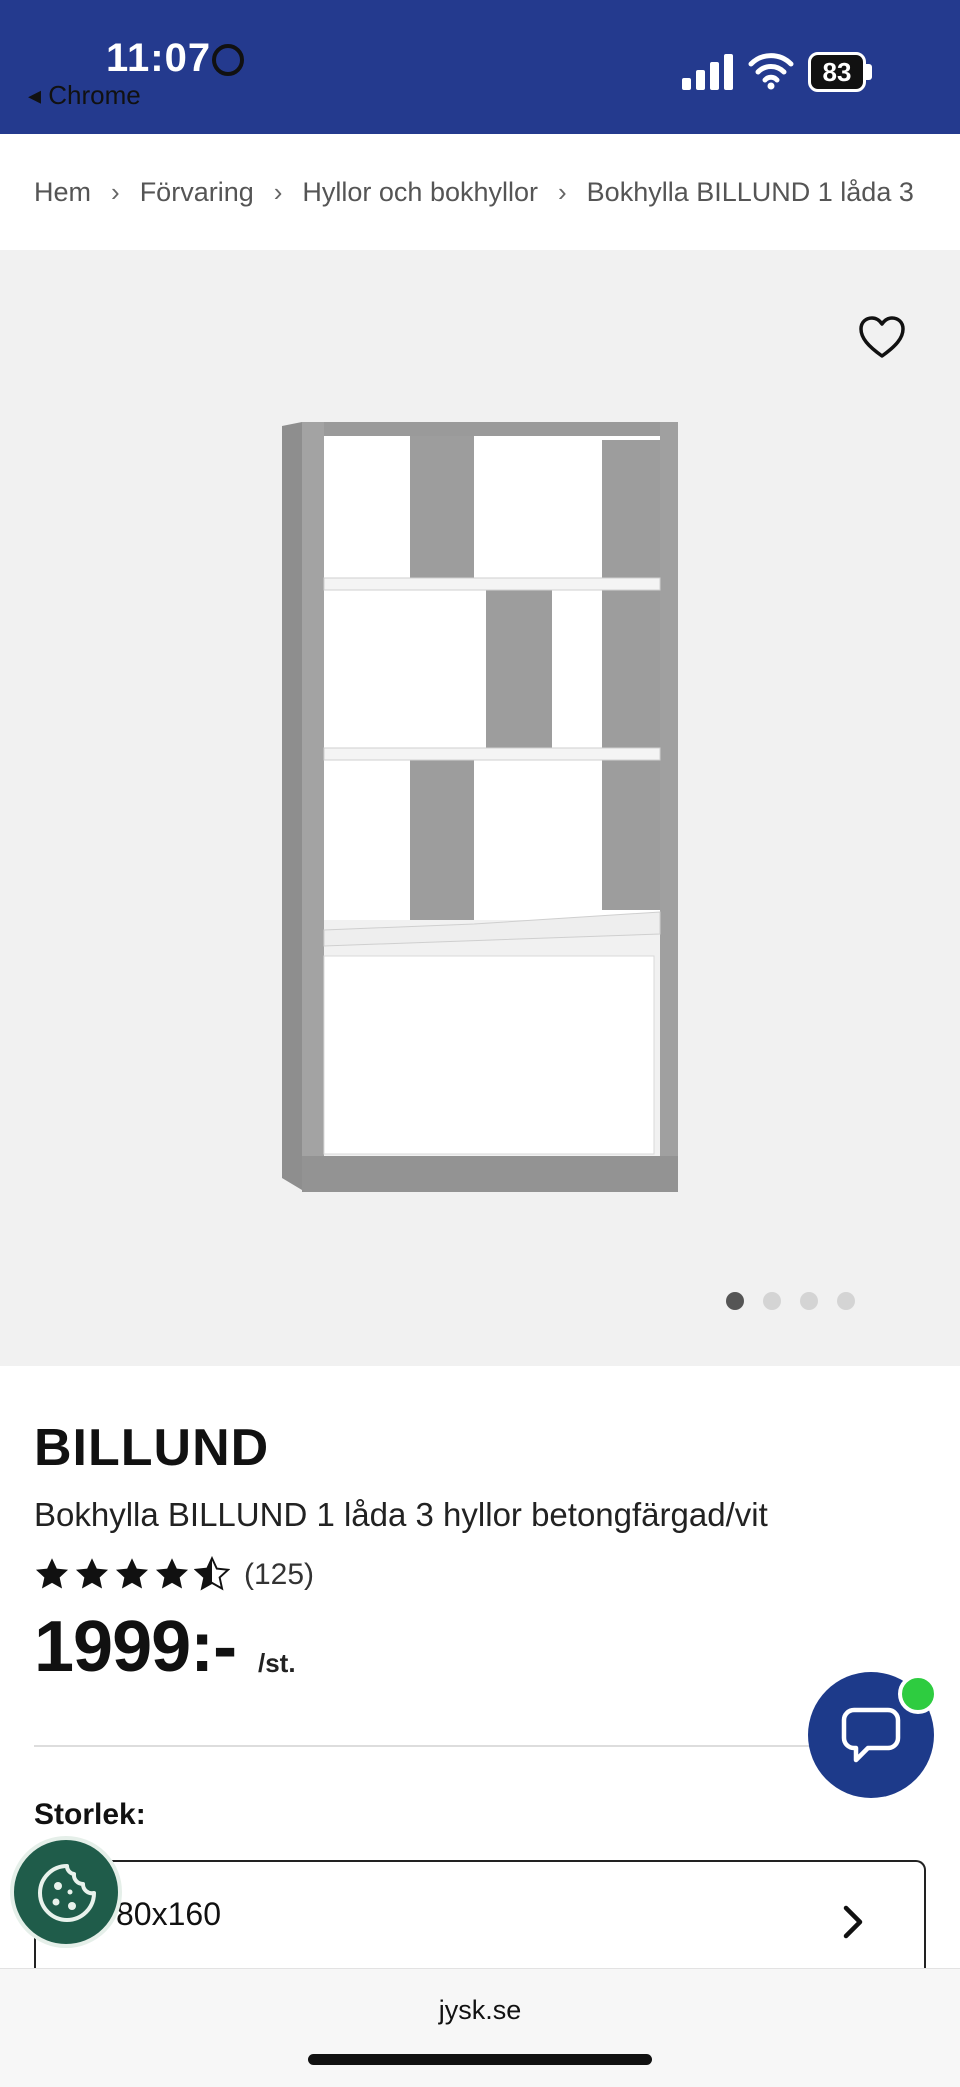  Describe the element at coordinates (771, 71) in the screenshot. I see `wifi-icon` at that location.